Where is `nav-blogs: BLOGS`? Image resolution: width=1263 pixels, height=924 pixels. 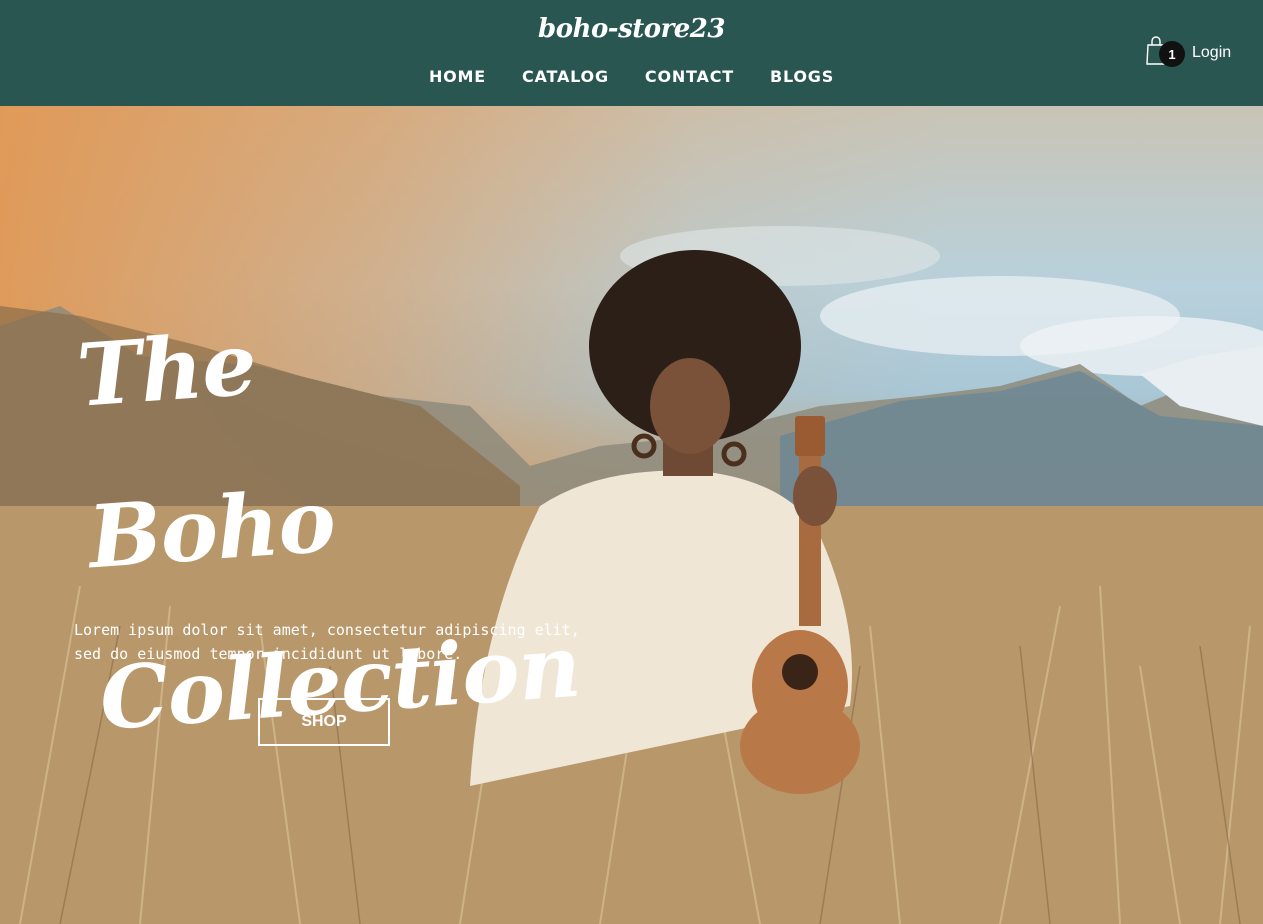
nav-blogs: BLOGS is located at coordinates (802, 77).